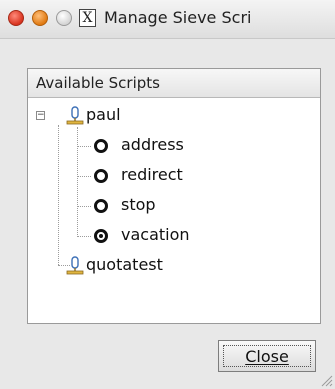 Image resolution: width=335 pixels, height=389 pixels. Describe the element at coordinates (178, 17) in the screenshot. I see `window-title: Manage Sieve Scri` at that location.